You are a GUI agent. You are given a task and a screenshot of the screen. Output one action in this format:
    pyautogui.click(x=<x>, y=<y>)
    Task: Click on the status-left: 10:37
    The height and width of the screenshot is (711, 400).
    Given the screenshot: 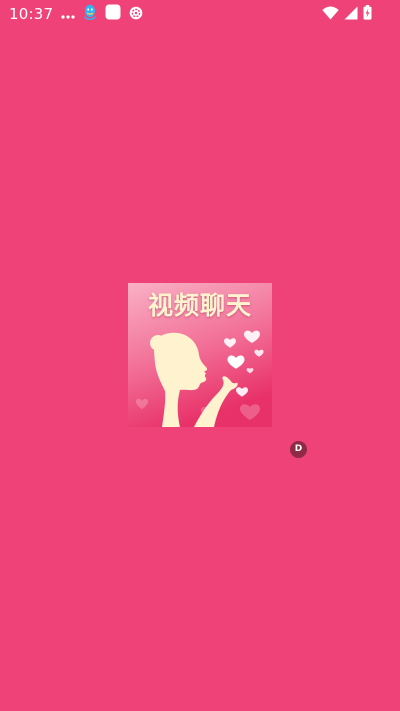 What is the action you would take?
    pyautogui.click(x=76, y=14)
    